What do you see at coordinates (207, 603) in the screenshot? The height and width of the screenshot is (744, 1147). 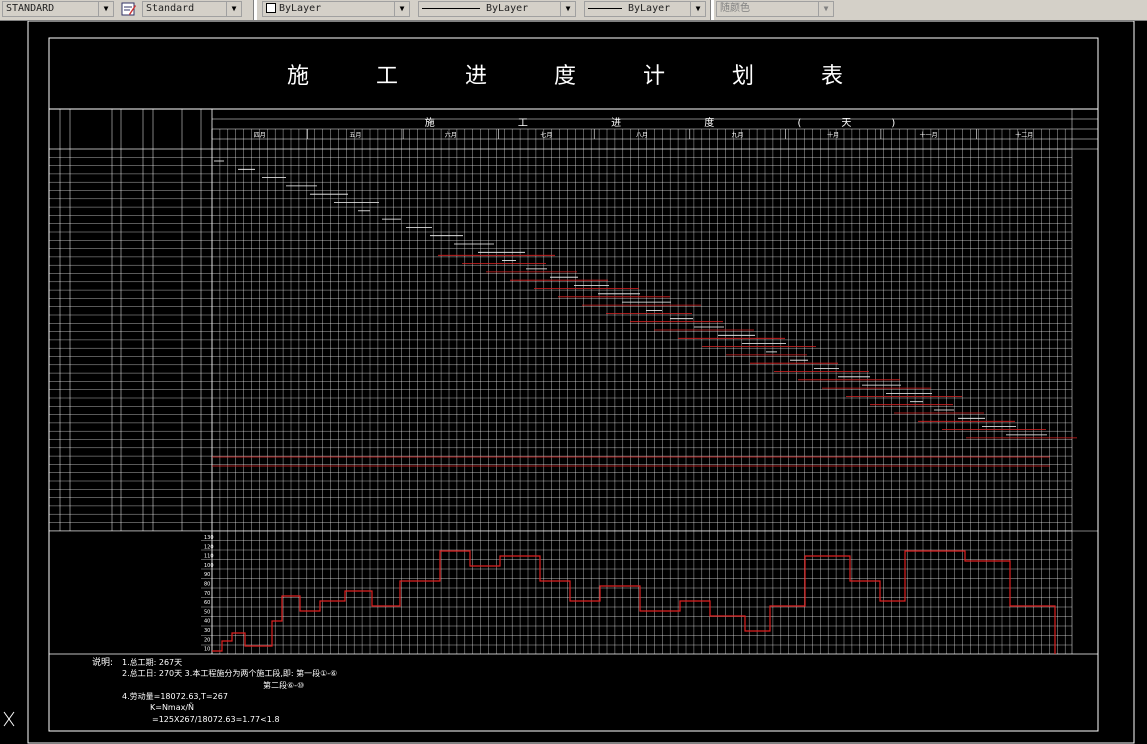 I see `axis-tick-label: 60` at bounding box center [207, 603].